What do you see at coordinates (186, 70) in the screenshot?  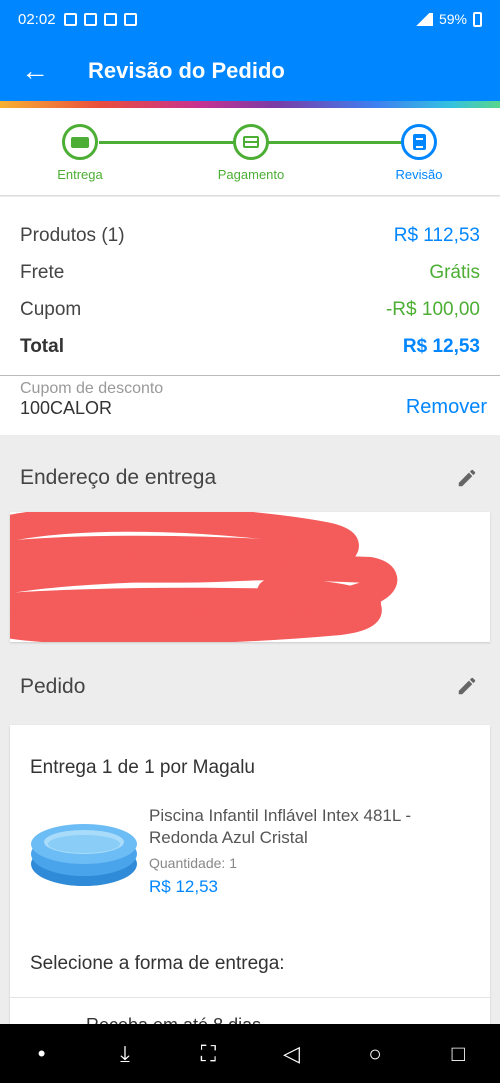 I see `page-title: Revisão do Pedido` at bounding box center [186, 70].